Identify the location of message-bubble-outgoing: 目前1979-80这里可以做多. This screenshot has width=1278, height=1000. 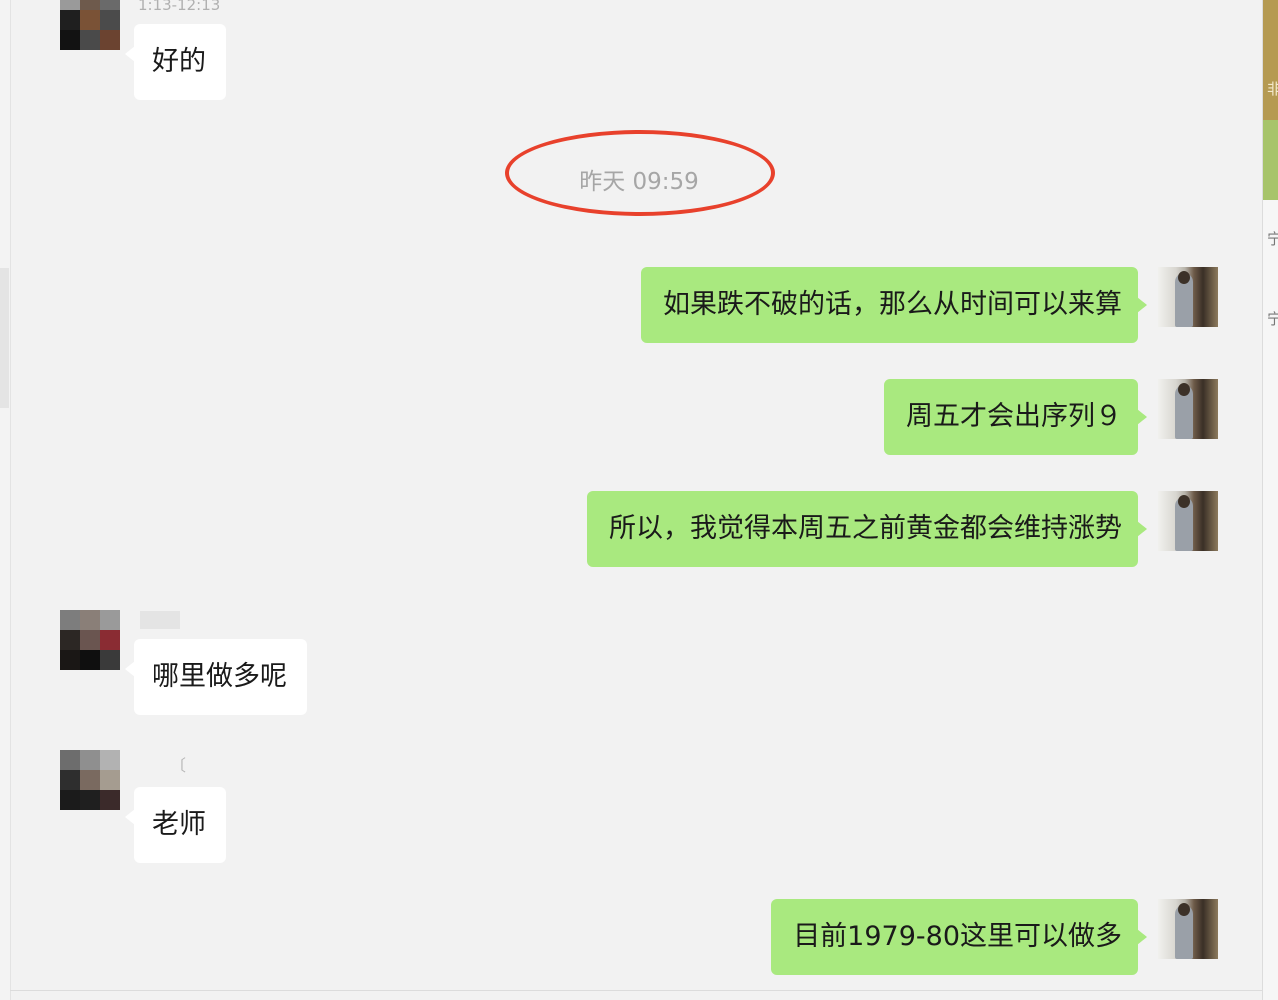
(959, 937).